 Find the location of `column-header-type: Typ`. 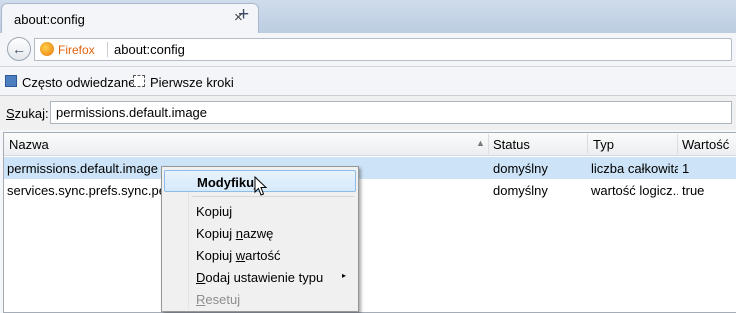

column-header-type: Typ is located at coordinates (603, 144).